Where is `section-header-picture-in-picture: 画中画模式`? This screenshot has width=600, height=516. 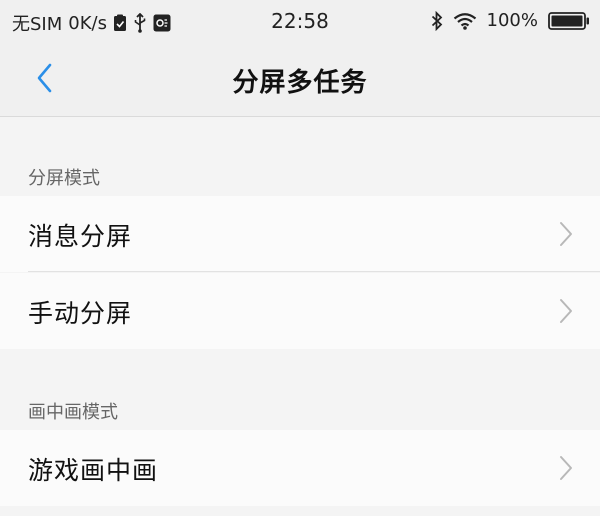 section-header-picture-in-picture: 画中画模式 is located at coordinates (73, 412).